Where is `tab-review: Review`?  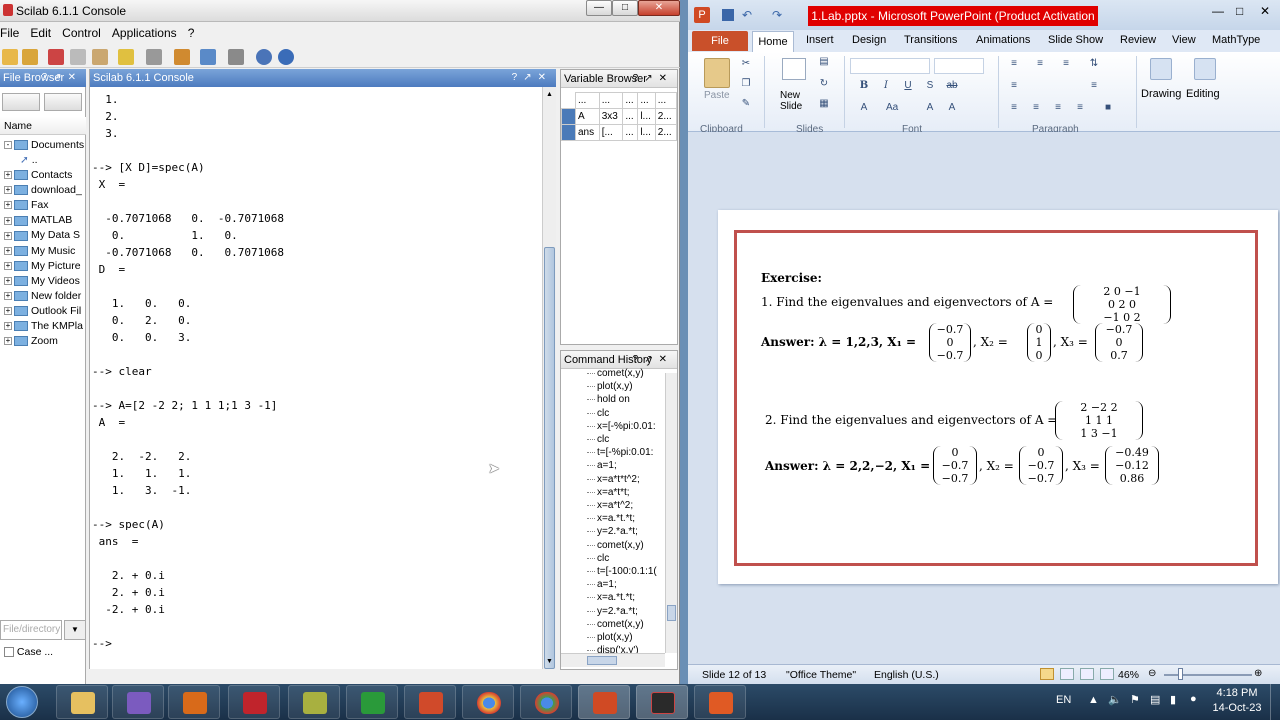
tab-review: Review is located at coordinates (1138, 40).